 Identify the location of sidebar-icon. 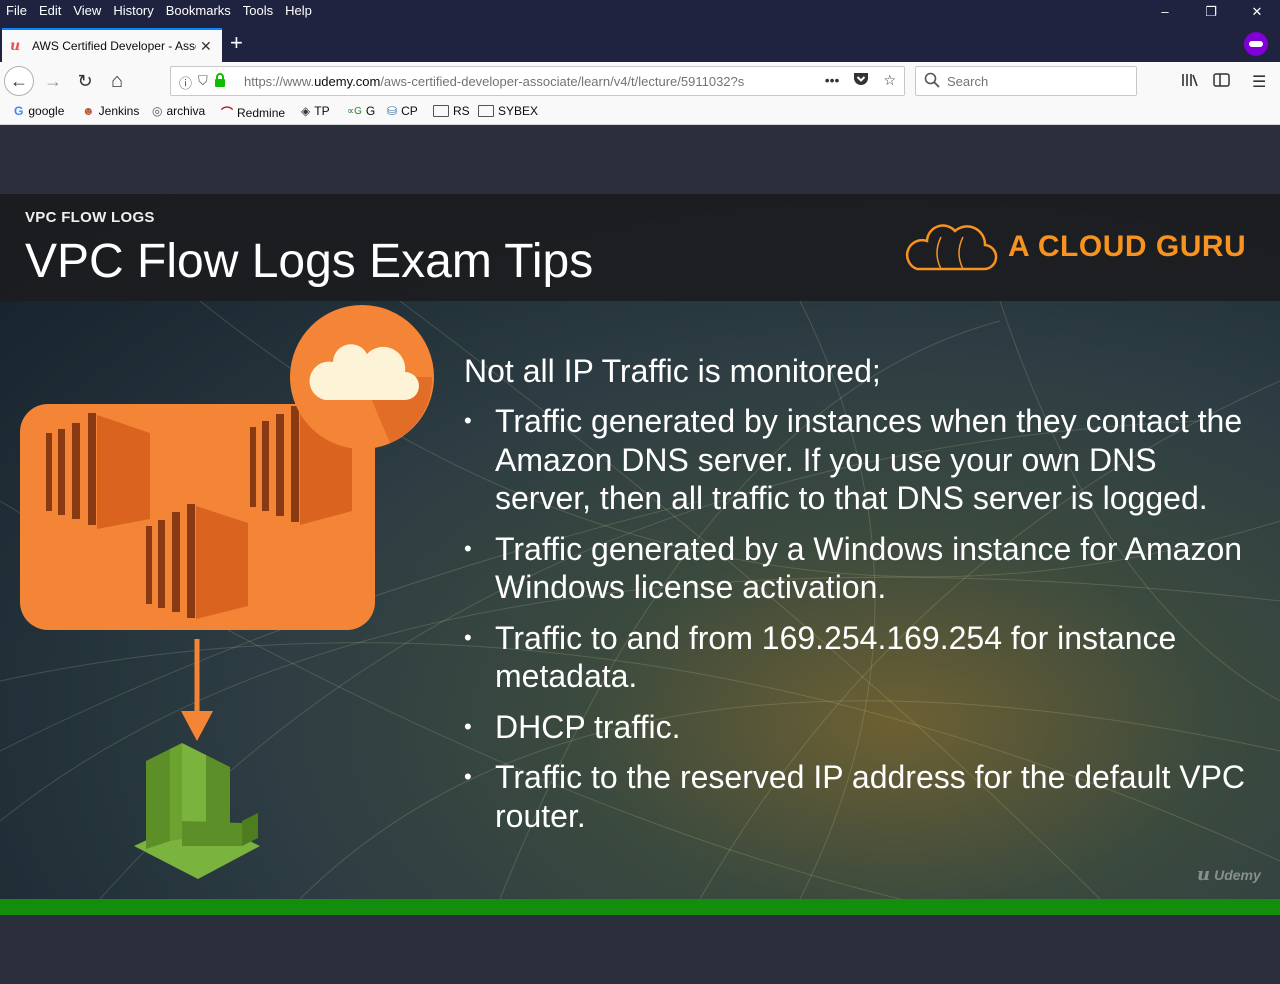
(1222, 82).